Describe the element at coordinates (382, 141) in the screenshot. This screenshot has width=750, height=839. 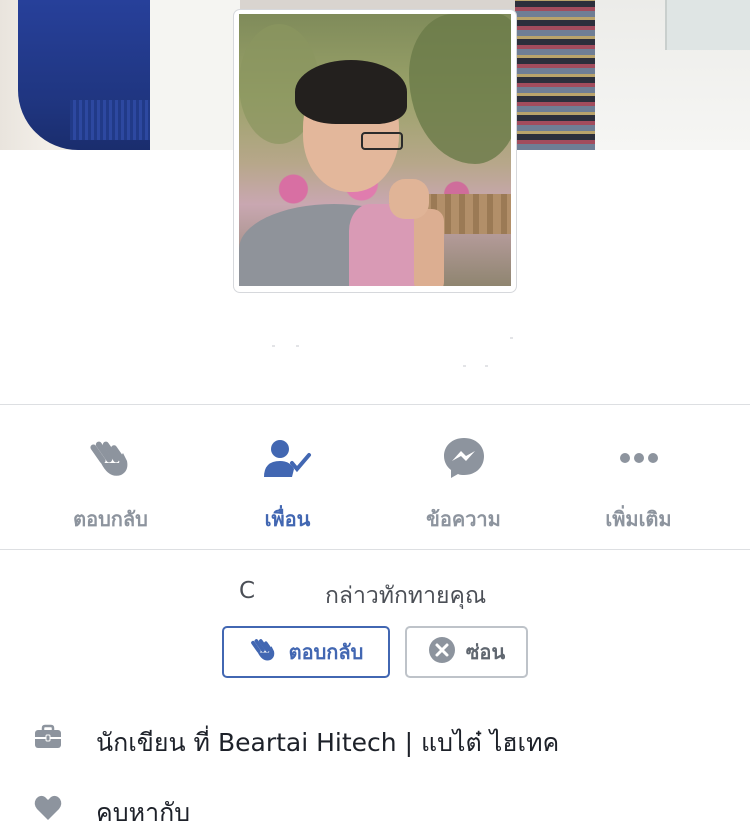
I see `avatar-glasses` at that location.